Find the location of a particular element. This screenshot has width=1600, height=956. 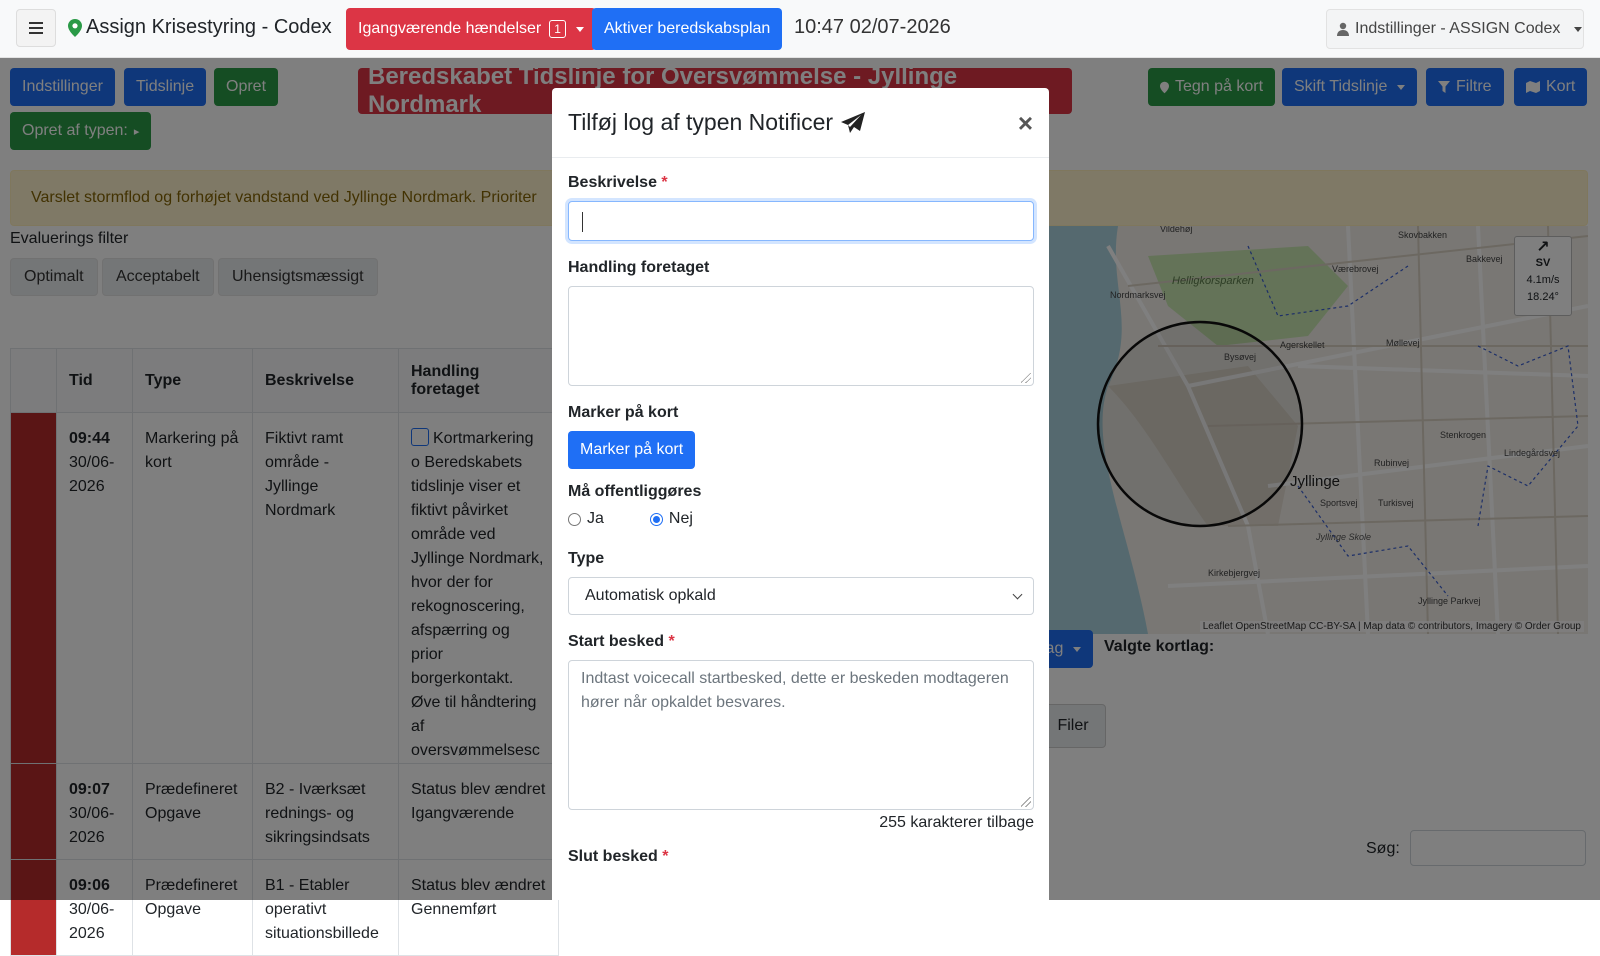

clock: 10:47 02/07-2026 is located at coordinates (872, 27).